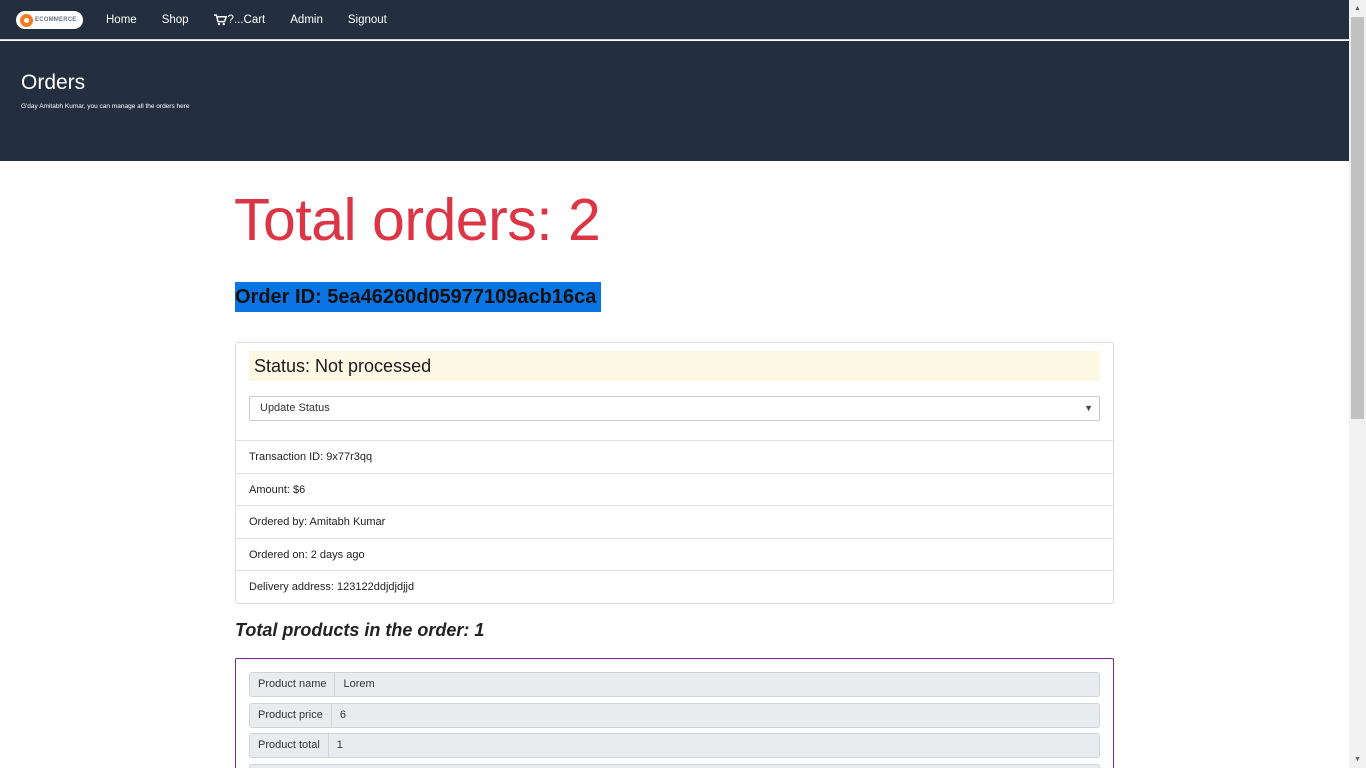  What do you see at coordinates (295, 408) in the screenshot?
I see `update-status-label: Update Status` at bounding box center [295, 408].